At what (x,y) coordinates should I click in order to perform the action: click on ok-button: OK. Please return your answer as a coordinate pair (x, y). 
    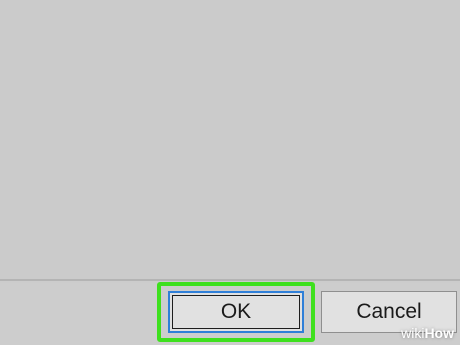
    Looking at the image, I should click on (236, 312).